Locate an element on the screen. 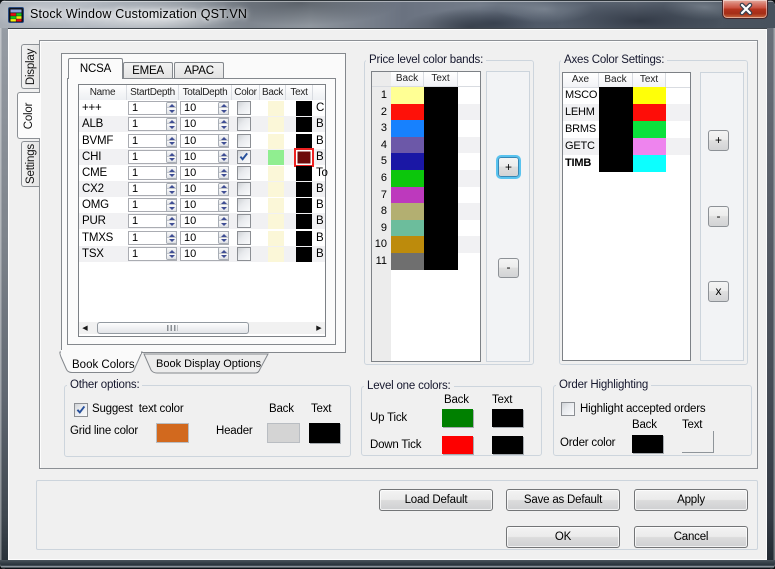 The image size is (775, 569). svg-text: Book Display Options is located at coordinates (209, 364).